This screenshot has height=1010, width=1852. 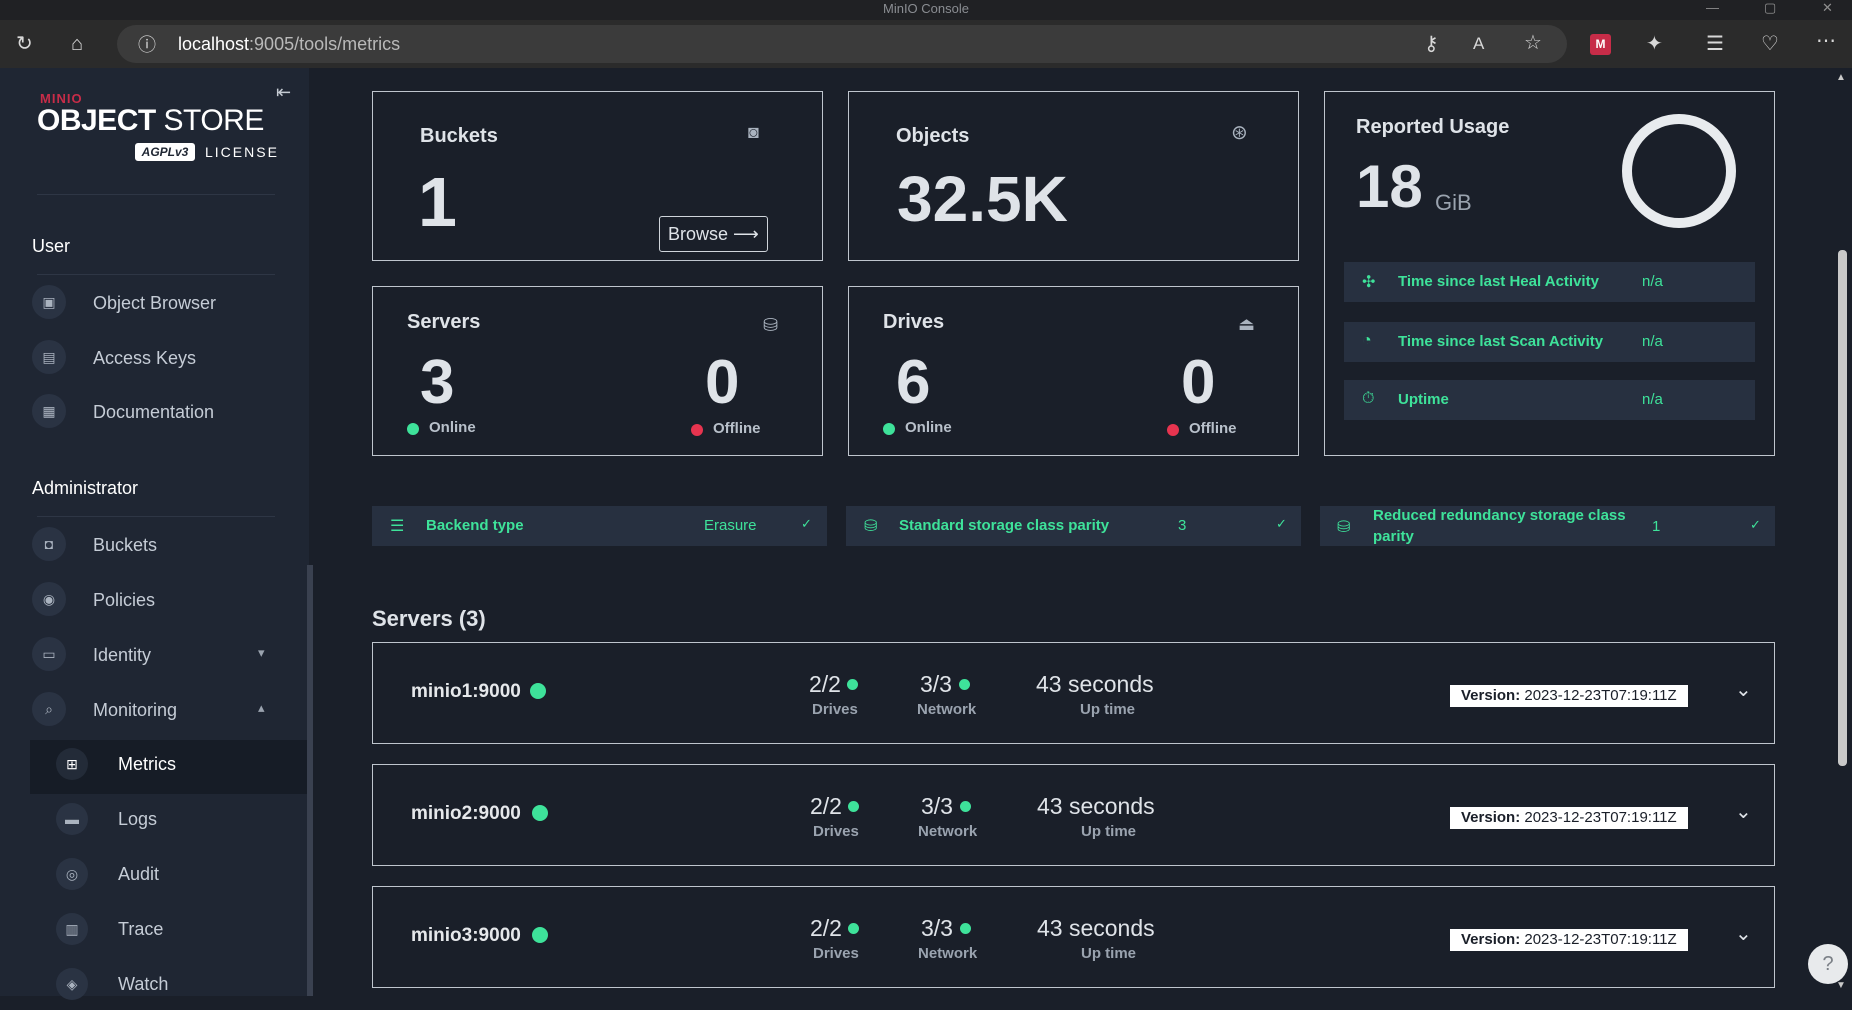 What do you see at coordinates (475, 525) in the screenshot?
I see `backend-type-label: Backend type` at bounding box center [475, 525].